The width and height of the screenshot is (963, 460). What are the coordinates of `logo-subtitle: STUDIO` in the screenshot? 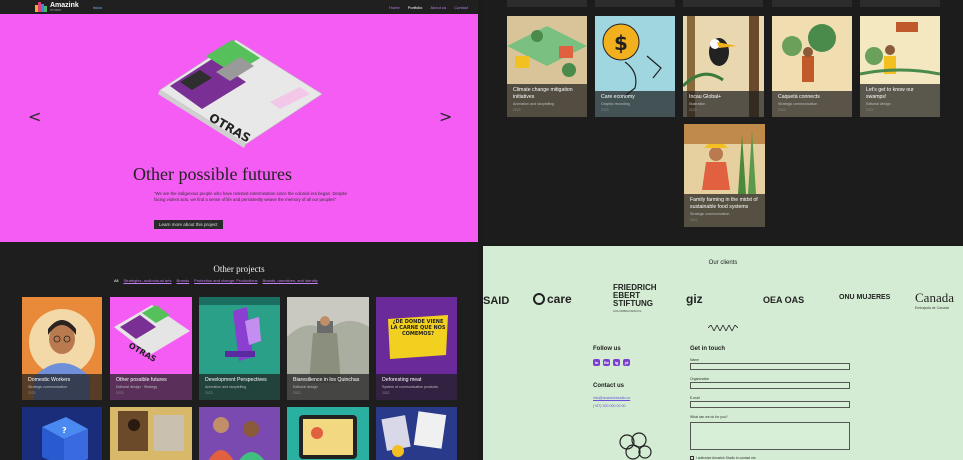 It's located at (56, 10).